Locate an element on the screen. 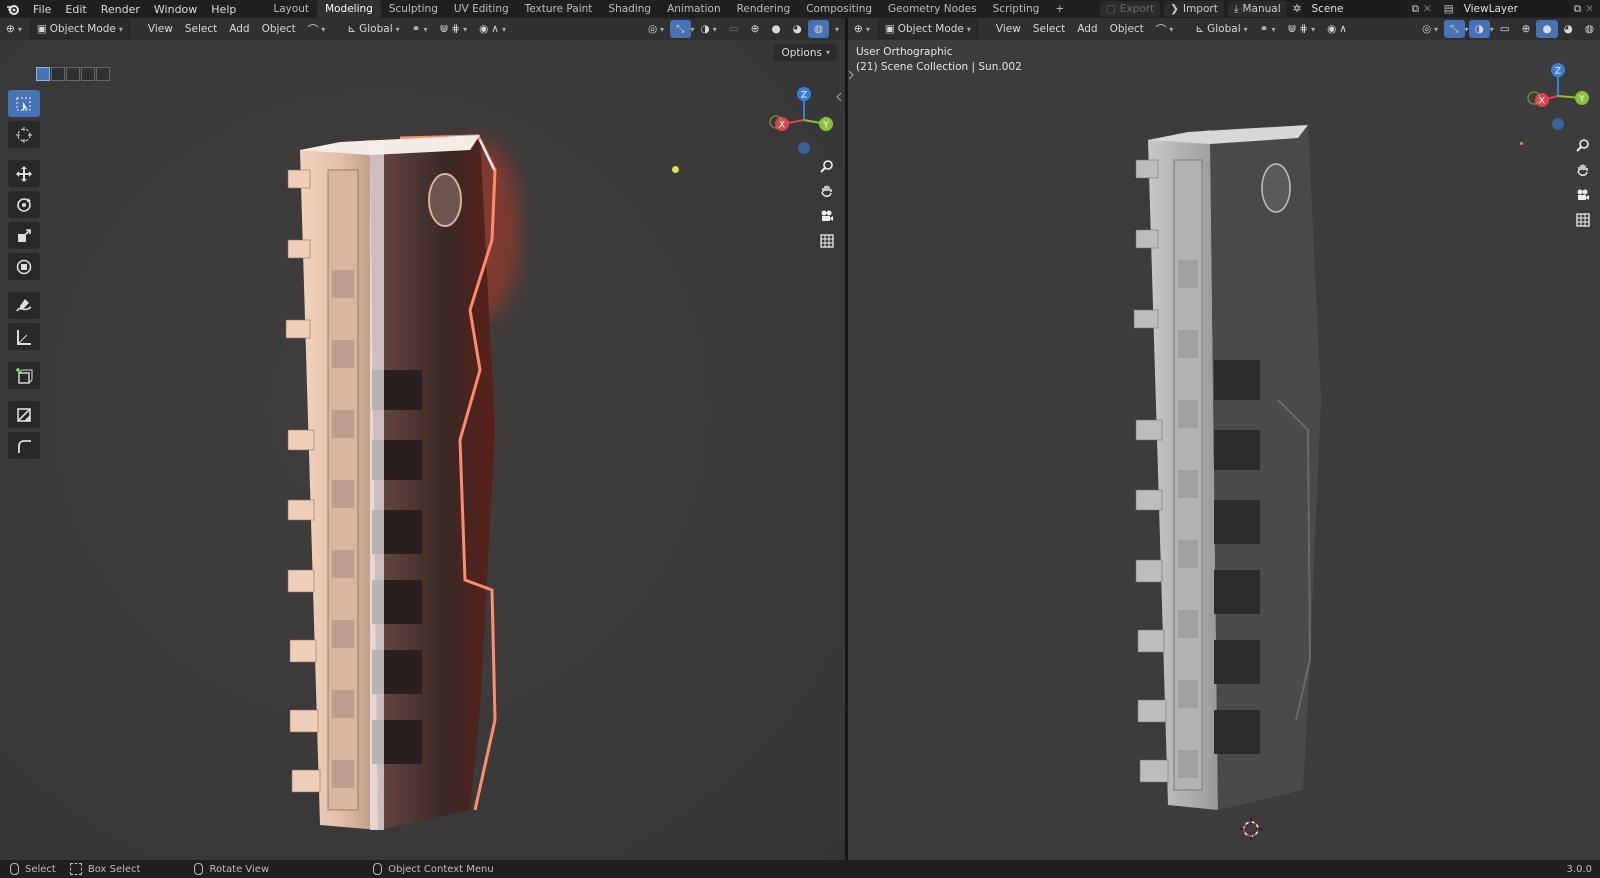 This screenshot has height=878, width=1600. mode-selector-right: ▣ Object Mode ▾ is located at coordinates (927, 29).